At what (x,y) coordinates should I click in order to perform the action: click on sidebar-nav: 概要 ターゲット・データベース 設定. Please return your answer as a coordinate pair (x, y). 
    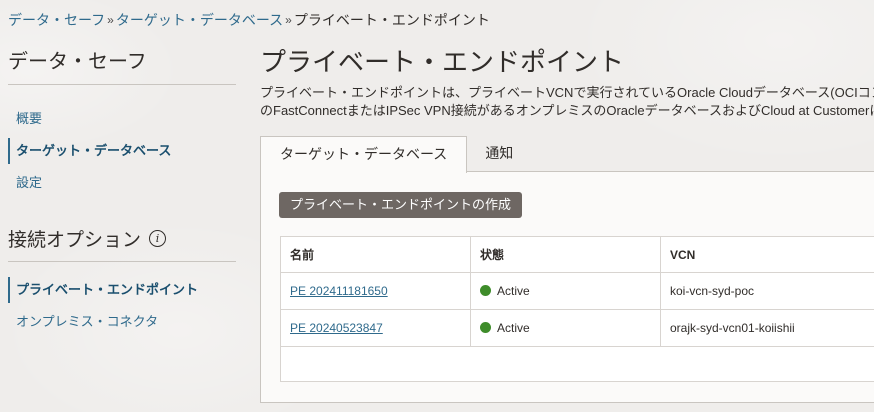
    Looking at the image, I should click on (118, 151).